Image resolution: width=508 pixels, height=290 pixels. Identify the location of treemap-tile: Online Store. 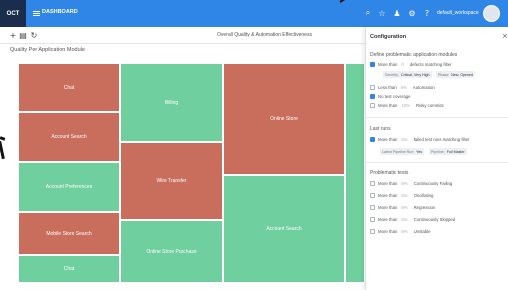
(284, 119).